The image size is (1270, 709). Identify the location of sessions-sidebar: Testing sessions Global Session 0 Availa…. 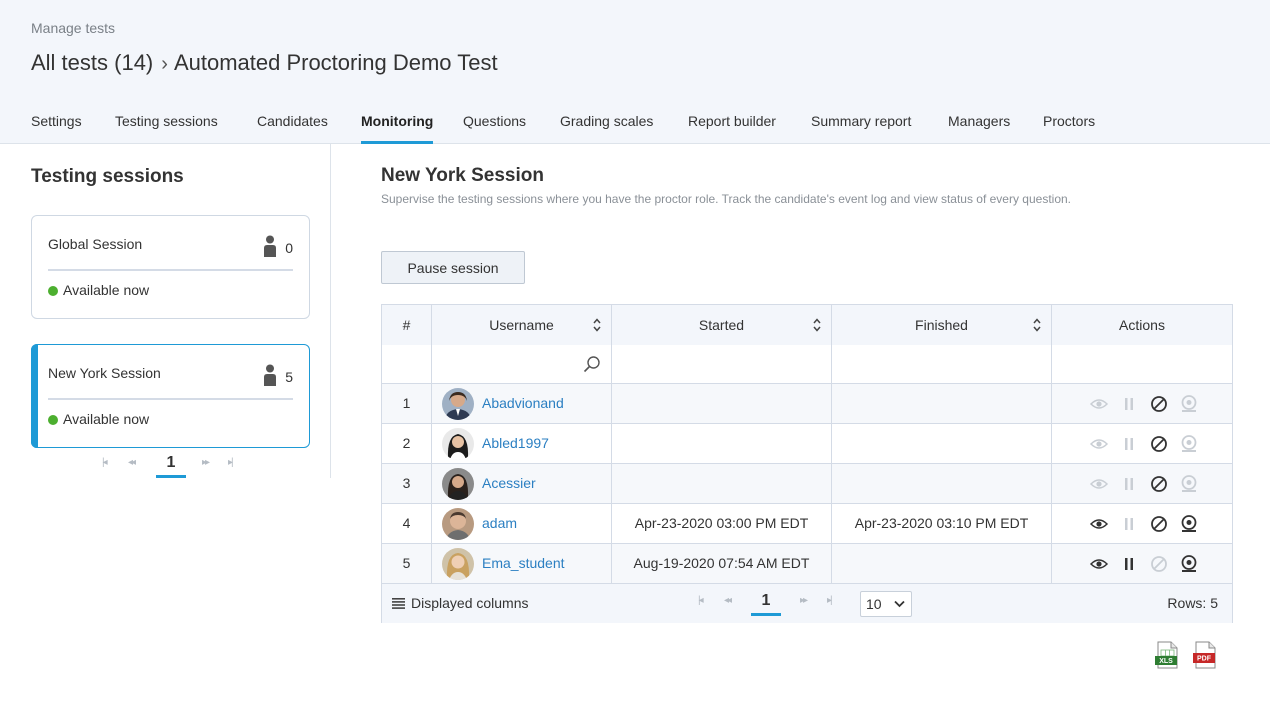
(165, 311).